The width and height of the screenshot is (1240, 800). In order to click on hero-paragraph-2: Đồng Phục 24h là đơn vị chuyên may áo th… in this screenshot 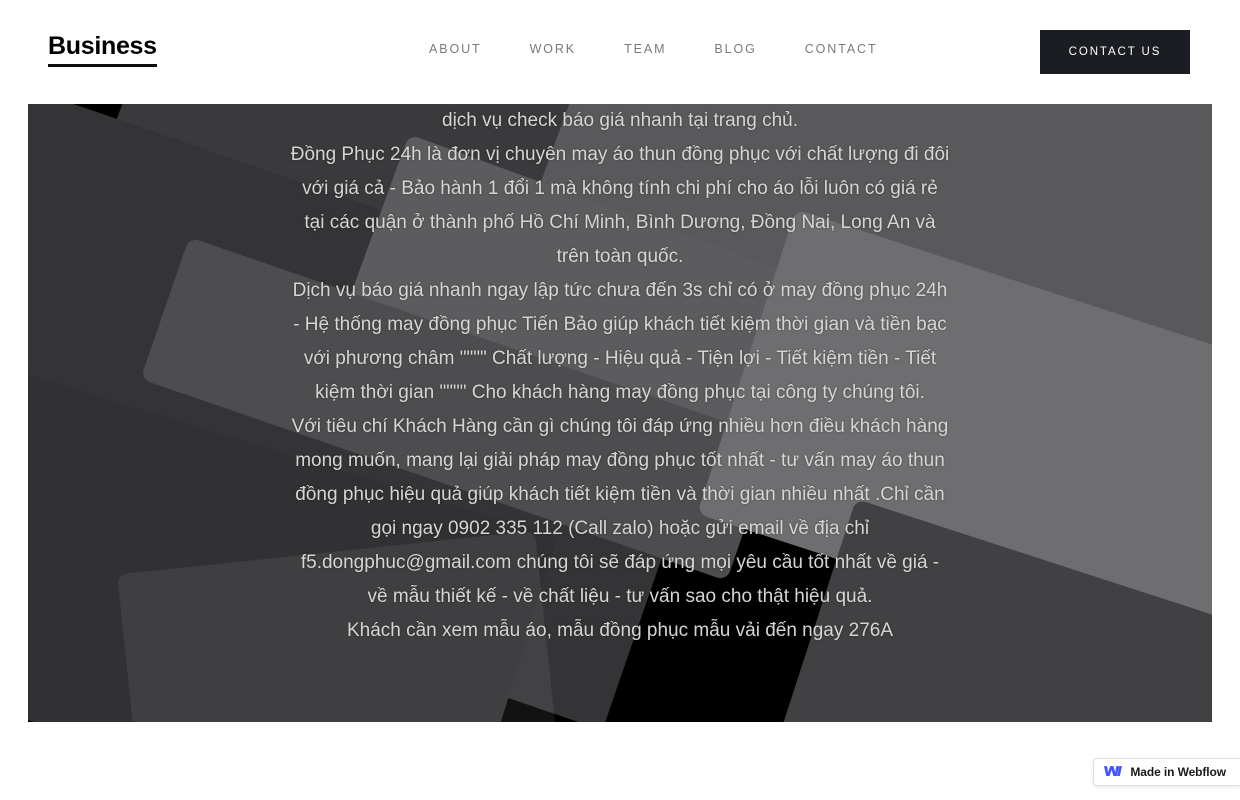, I will do `click(620, 205)`.